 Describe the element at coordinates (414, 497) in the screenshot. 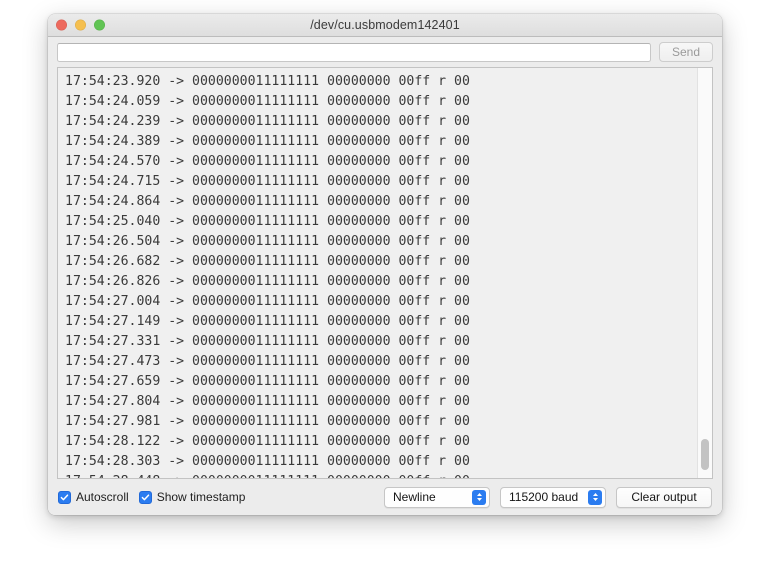

I see `line-ending-value: Newline` at that location.